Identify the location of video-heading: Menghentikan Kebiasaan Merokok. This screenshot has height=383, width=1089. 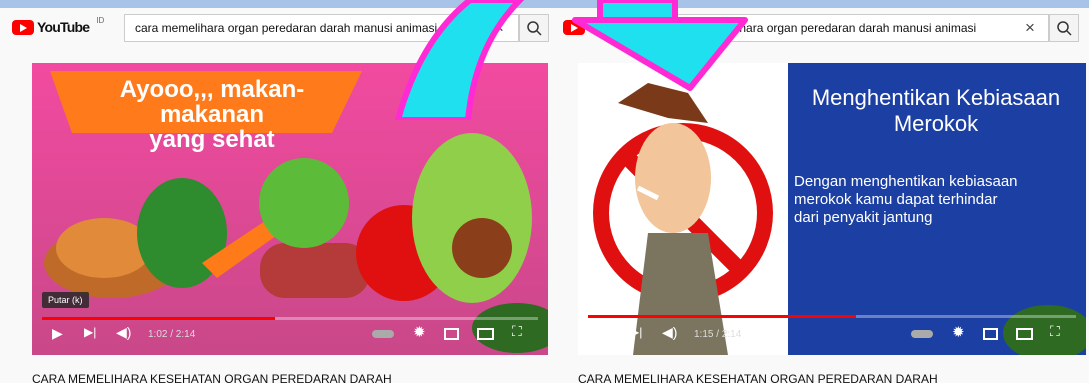
(936, 111).